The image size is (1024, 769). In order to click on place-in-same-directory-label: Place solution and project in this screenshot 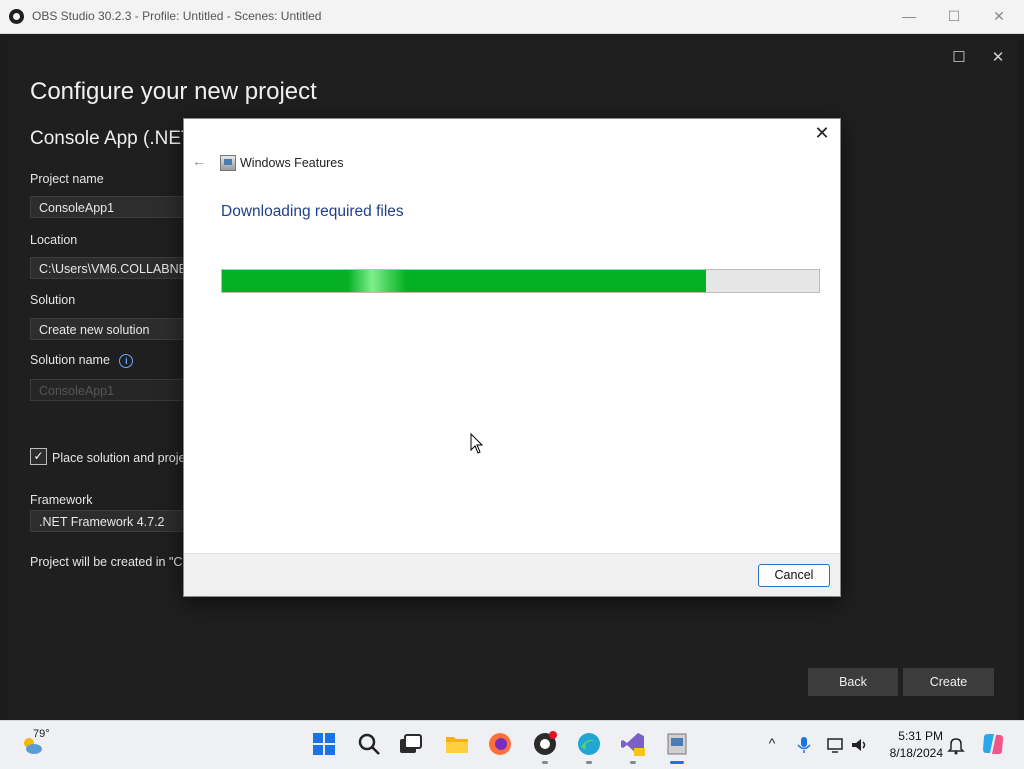, I will do `click(124, 458)`.